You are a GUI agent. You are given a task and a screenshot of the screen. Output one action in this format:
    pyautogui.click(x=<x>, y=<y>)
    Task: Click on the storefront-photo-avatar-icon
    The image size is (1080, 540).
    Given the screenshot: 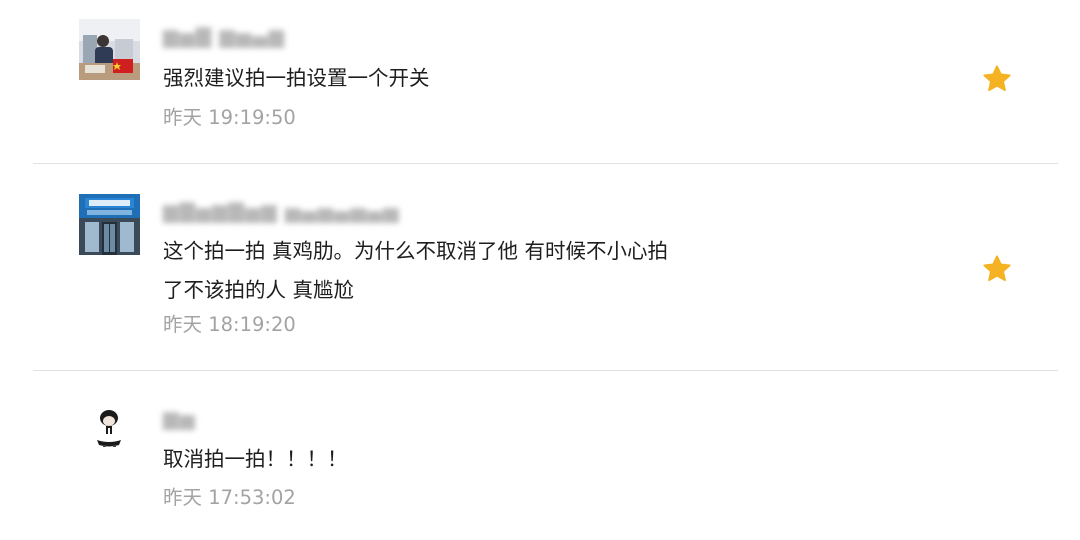 What is the action you would take?
    pyautogui.click(x=109, y=224)
    